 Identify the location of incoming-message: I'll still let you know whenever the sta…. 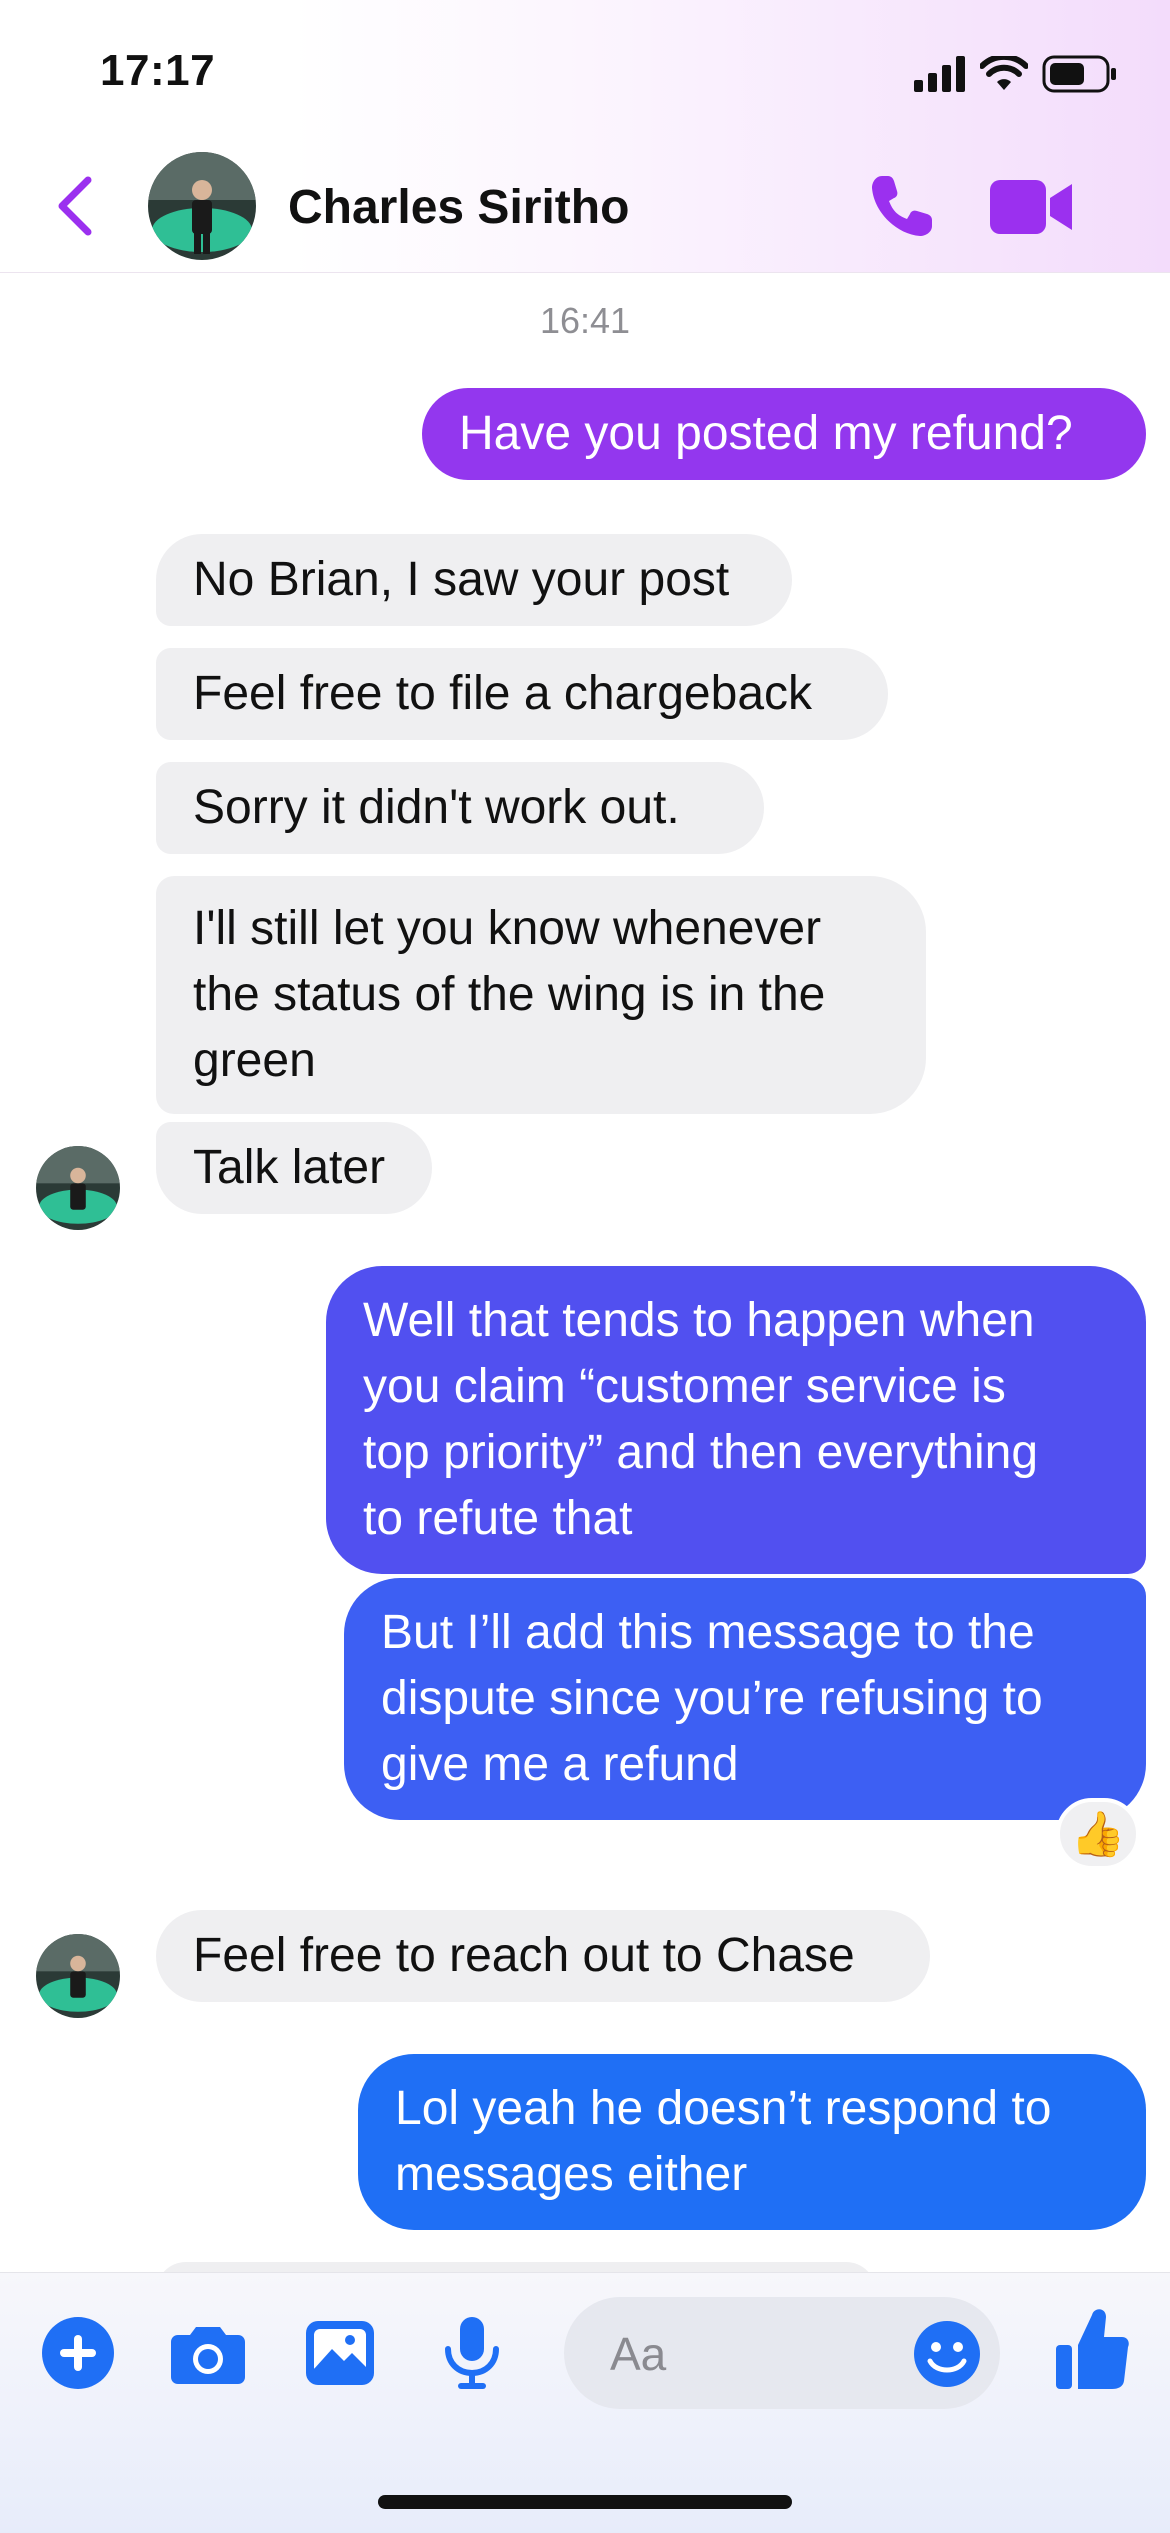
(541, 995).